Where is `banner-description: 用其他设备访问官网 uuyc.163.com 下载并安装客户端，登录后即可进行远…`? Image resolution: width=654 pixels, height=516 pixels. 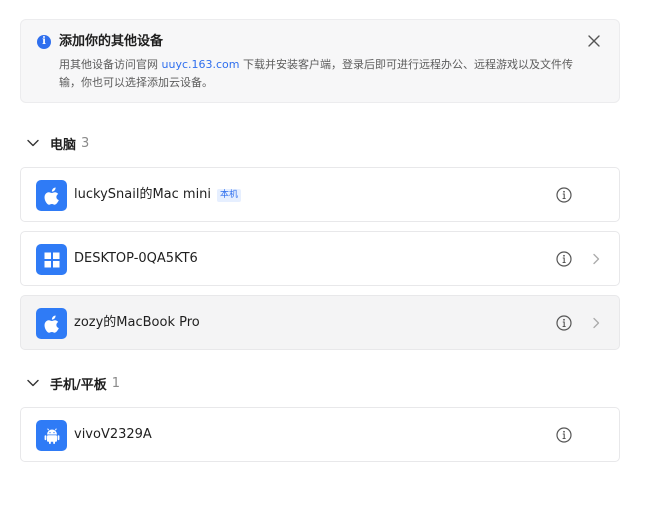 banner-description: 用其他设备访问官网 uuyc.163.com 下载并安装客户端，登录后即可进行远… is located at coordinates (319, 74).